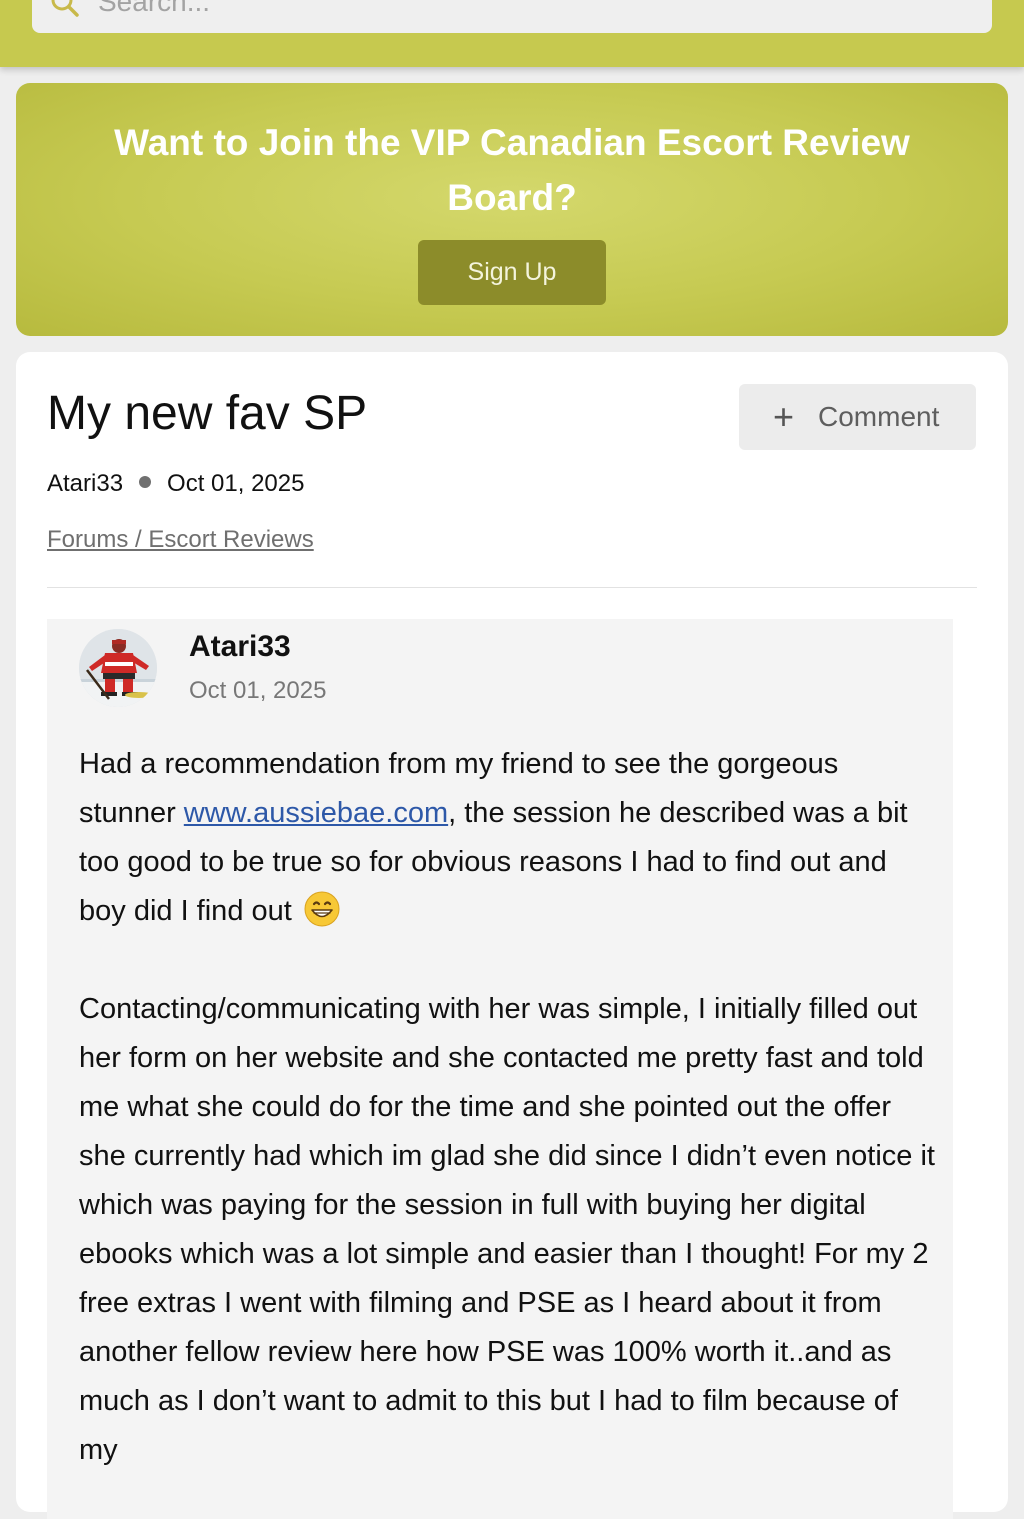  What do you see at coordinates (879, 416) in the screenshot?
I see `comment-button-label: Comment` at bounding box center [879, 416].